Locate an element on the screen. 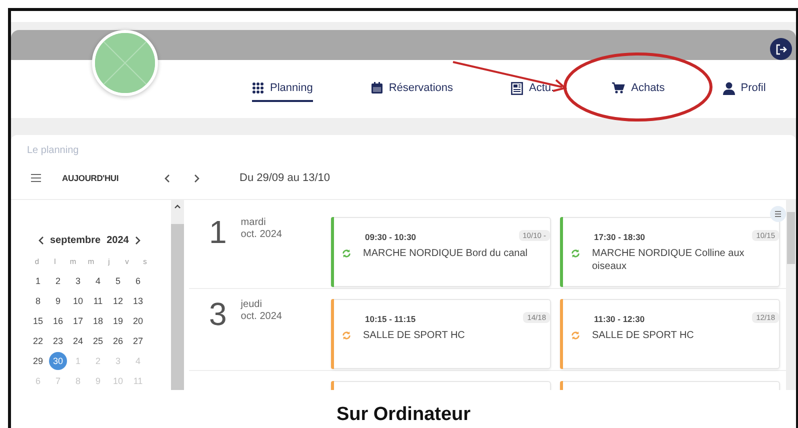 The height and width of the screenshot is (428, 798). calendar-day: 22 is located at coordinates (38, 341).